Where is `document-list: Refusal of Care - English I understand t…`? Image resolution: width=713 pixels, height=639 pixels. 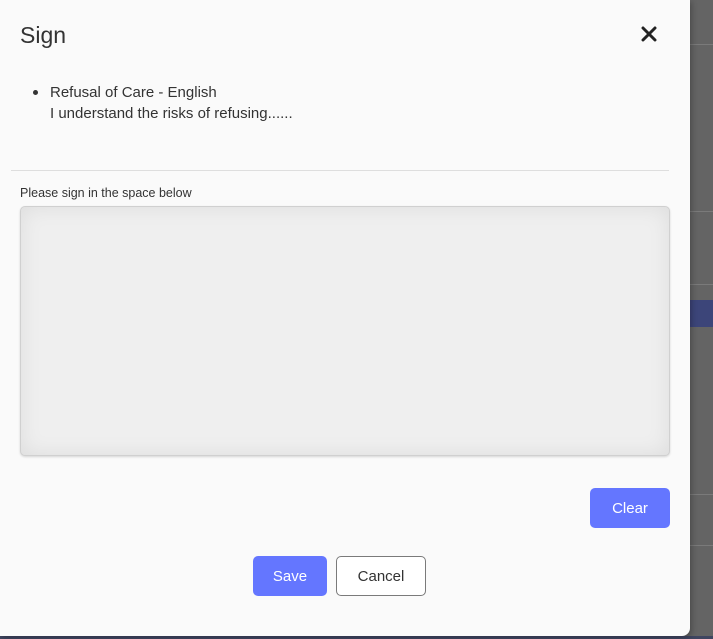
document-list: Refusal of Care - English I understand t… is located at coordinates (161, 103).